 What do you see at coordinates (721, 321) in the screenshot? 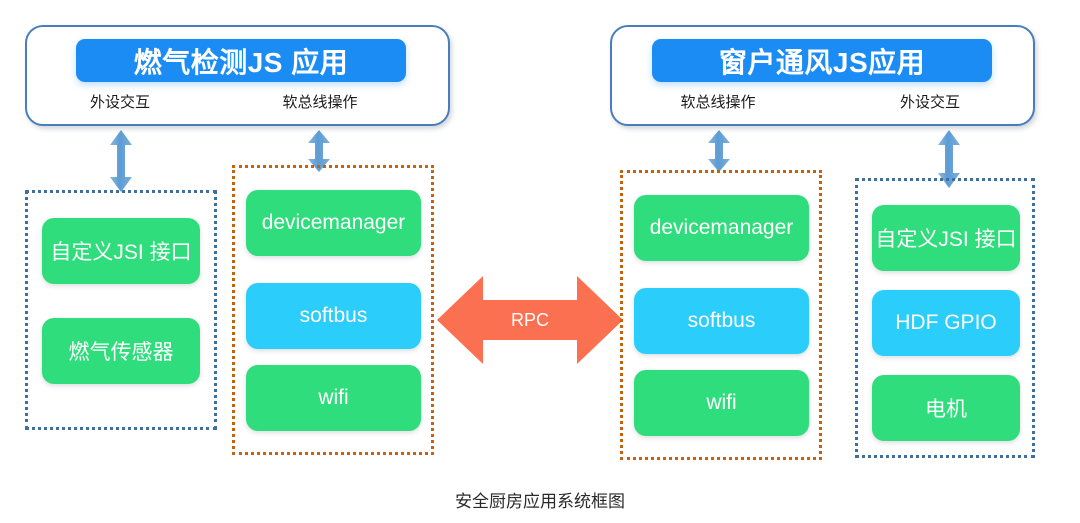
I see `module-softbus-right: softbus` at bounding box center [721, 321].